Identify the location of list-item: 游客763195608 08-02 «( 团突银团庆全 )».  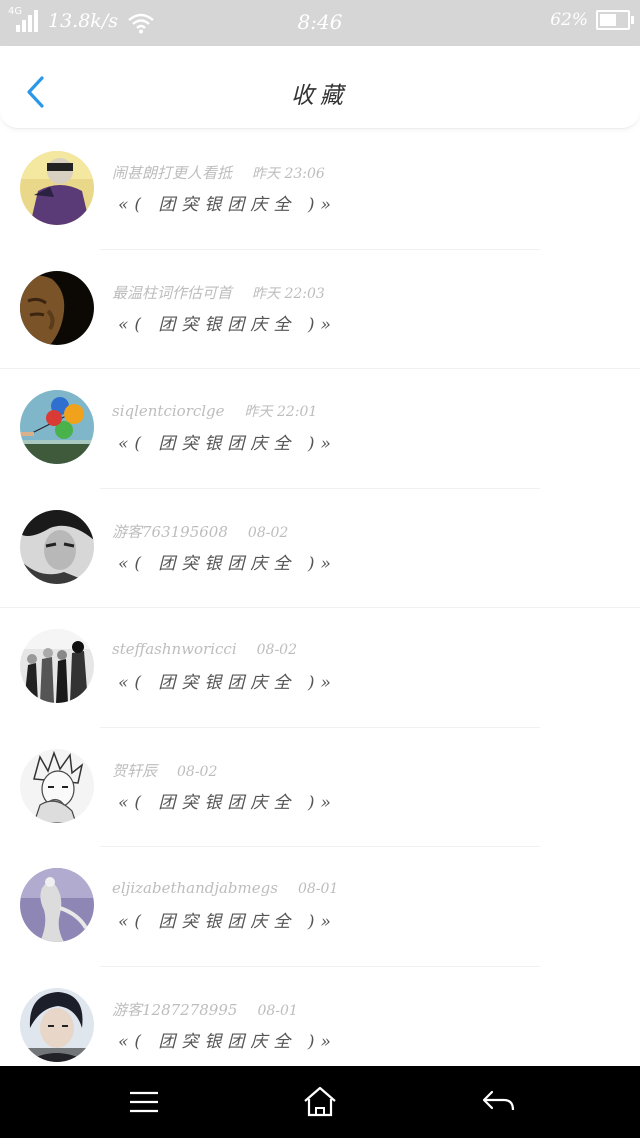
(320, 548).